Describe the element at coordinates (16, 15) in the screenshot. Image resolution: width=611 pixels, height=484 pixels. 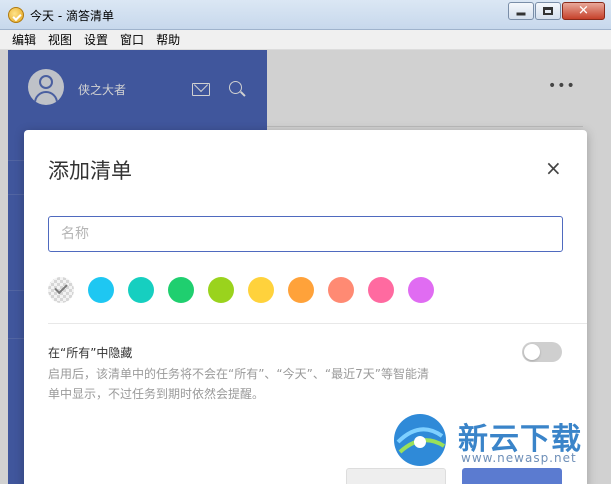
I see `app-check-icon` at that location.